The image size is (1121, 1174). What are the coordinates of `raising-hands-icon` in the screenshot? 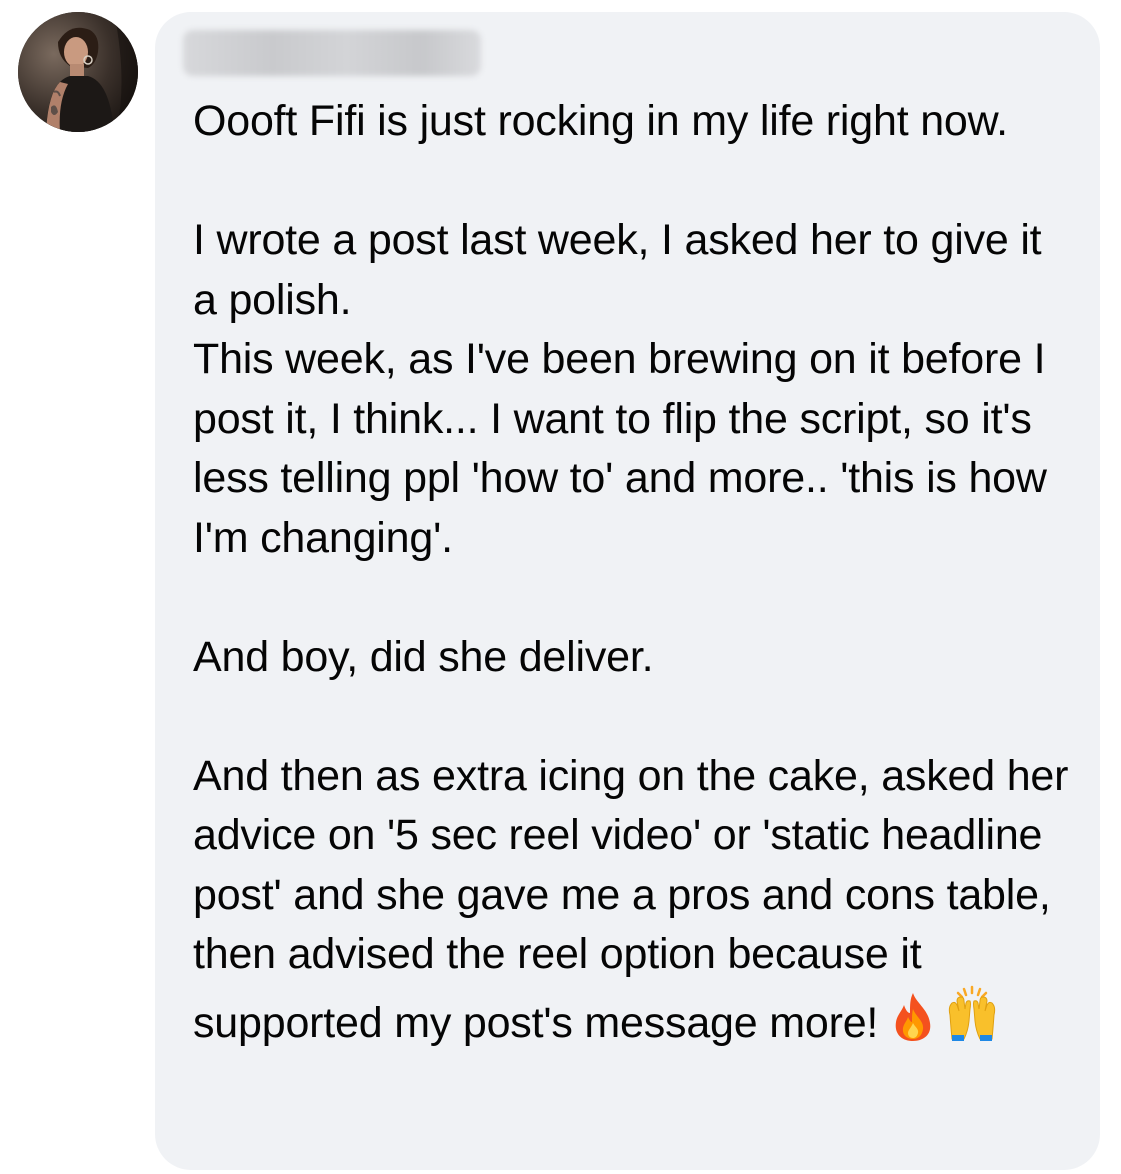 It's located at (972, 1014).